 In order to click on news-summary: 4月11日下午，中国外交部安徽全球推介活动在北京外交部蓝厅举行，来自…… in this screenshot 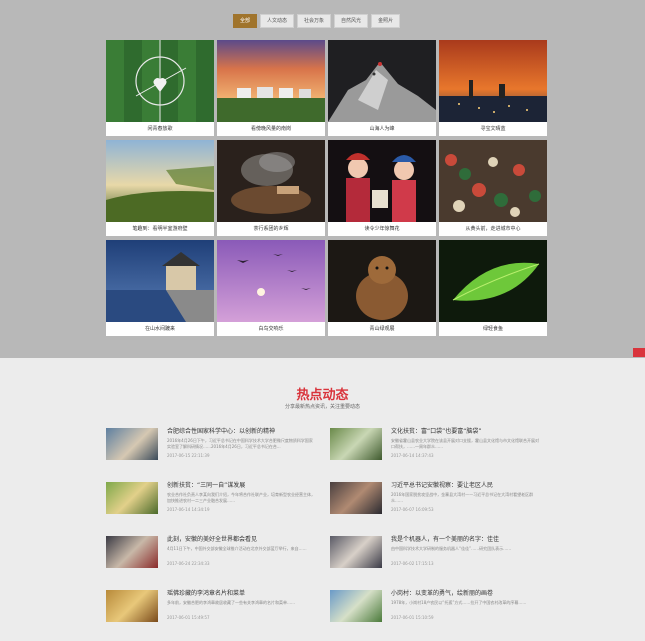, I will do `click(237, 548)`.